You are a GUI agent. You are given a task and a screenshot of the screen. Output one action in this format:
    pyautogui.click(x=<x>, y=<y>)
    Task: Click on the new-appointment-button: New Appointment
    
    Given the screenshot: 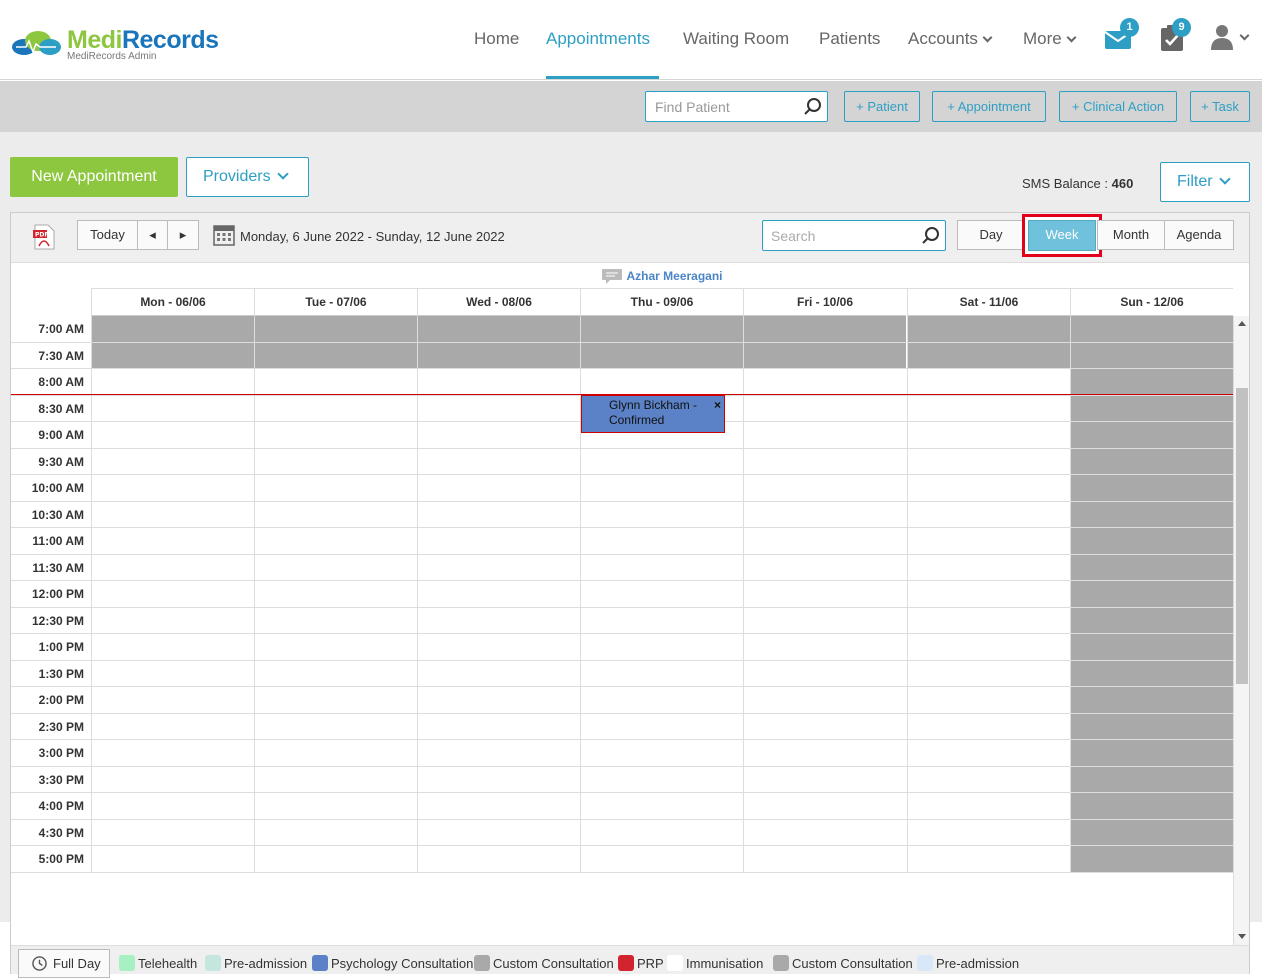 What is the action you would take?
    pyautogui.click(x=94, y=177)
    